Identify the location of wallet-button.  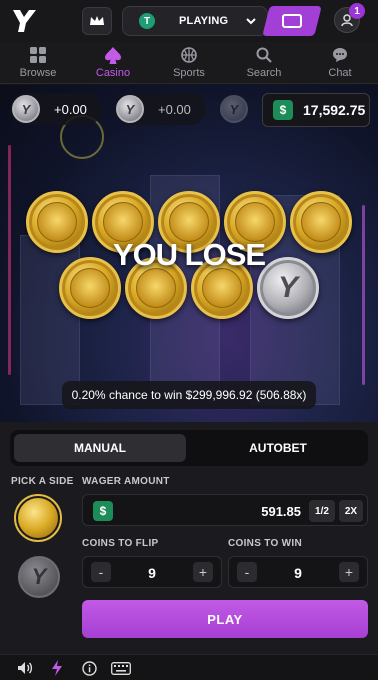
(292, 21).